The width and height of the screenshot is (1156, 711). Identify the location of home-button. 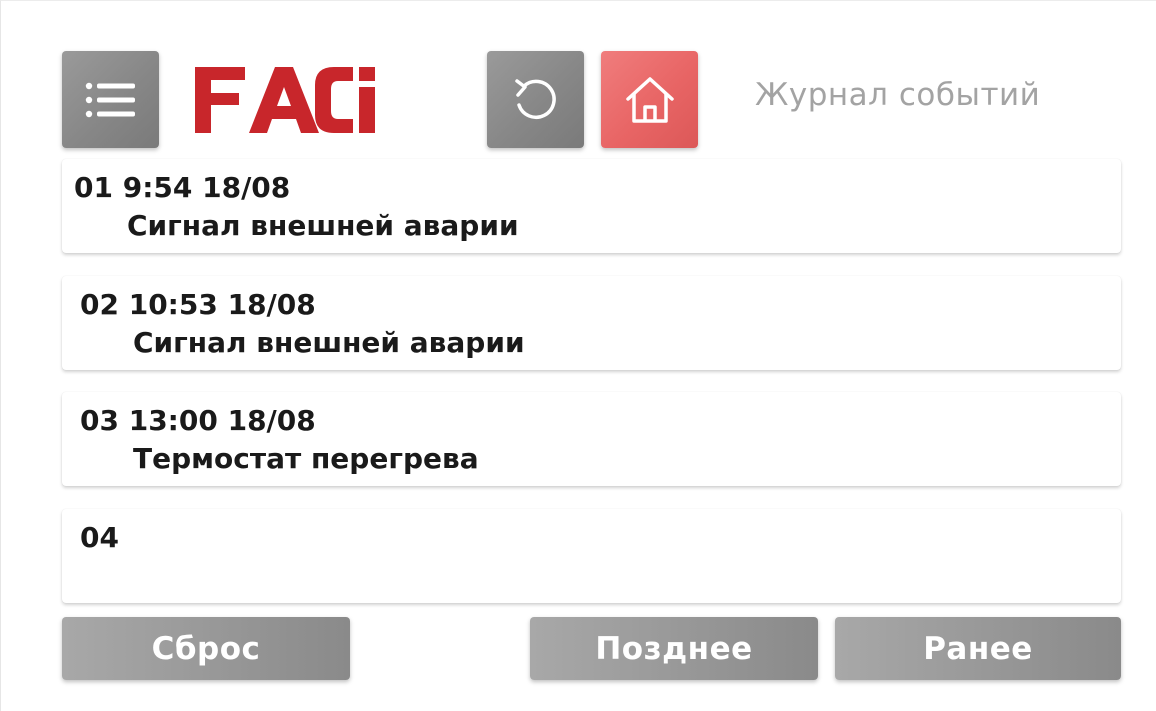
(649, 99).